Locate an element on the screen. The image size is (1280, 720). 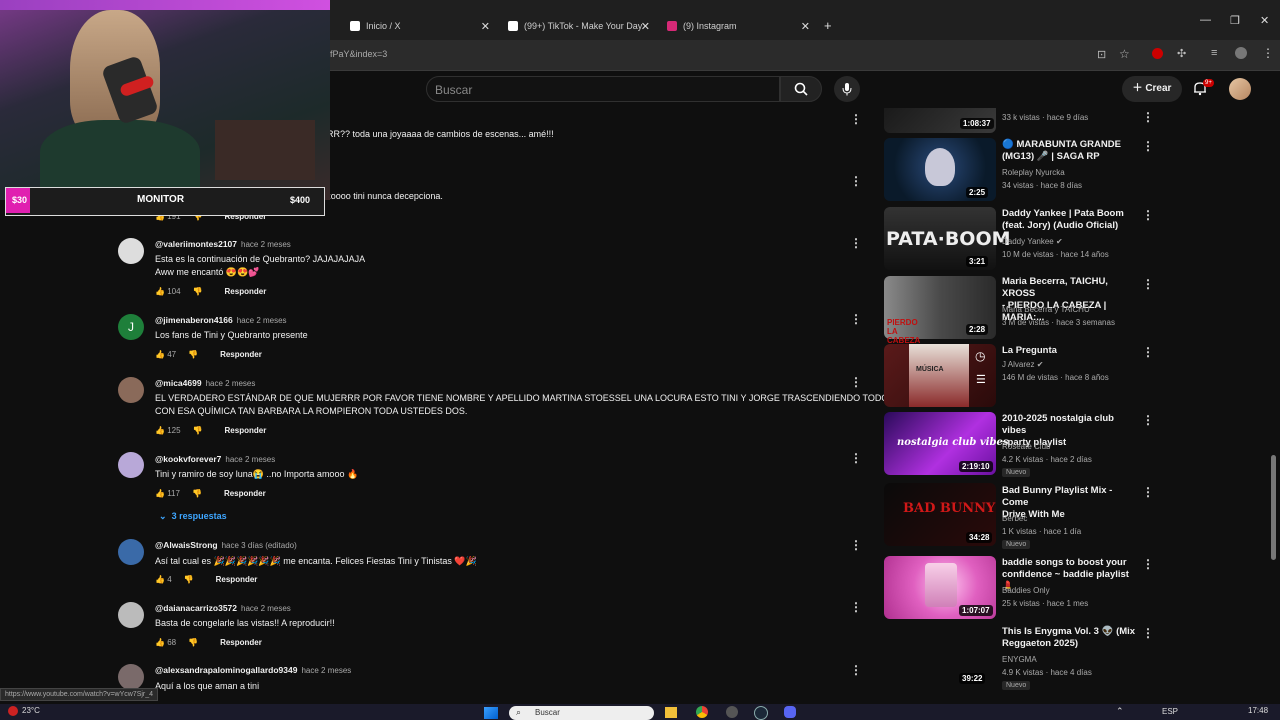
video-title: 🔵 MARABUNTA GRANDE (MG13) 🎤 | SAGA RP is located at coordinates (1070, 151).